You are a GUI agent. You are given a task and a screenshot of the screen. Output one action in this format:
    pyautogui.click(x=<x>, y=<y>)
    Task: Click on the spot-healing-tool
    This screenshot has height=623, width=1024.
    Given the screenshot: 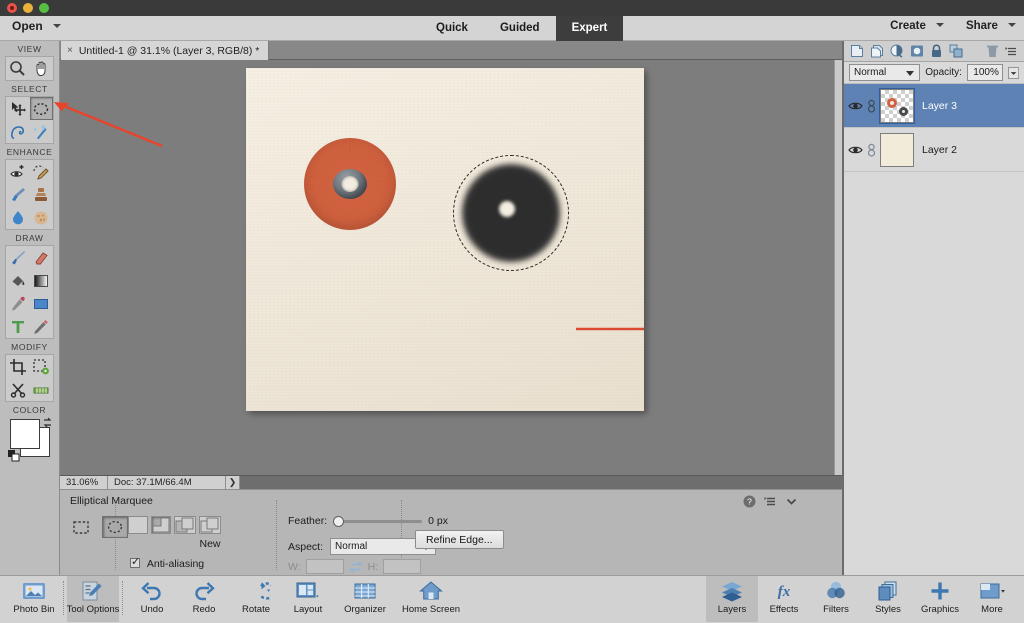 What is the action you would take?
    pyautogui.click(x=42, y=171)
    